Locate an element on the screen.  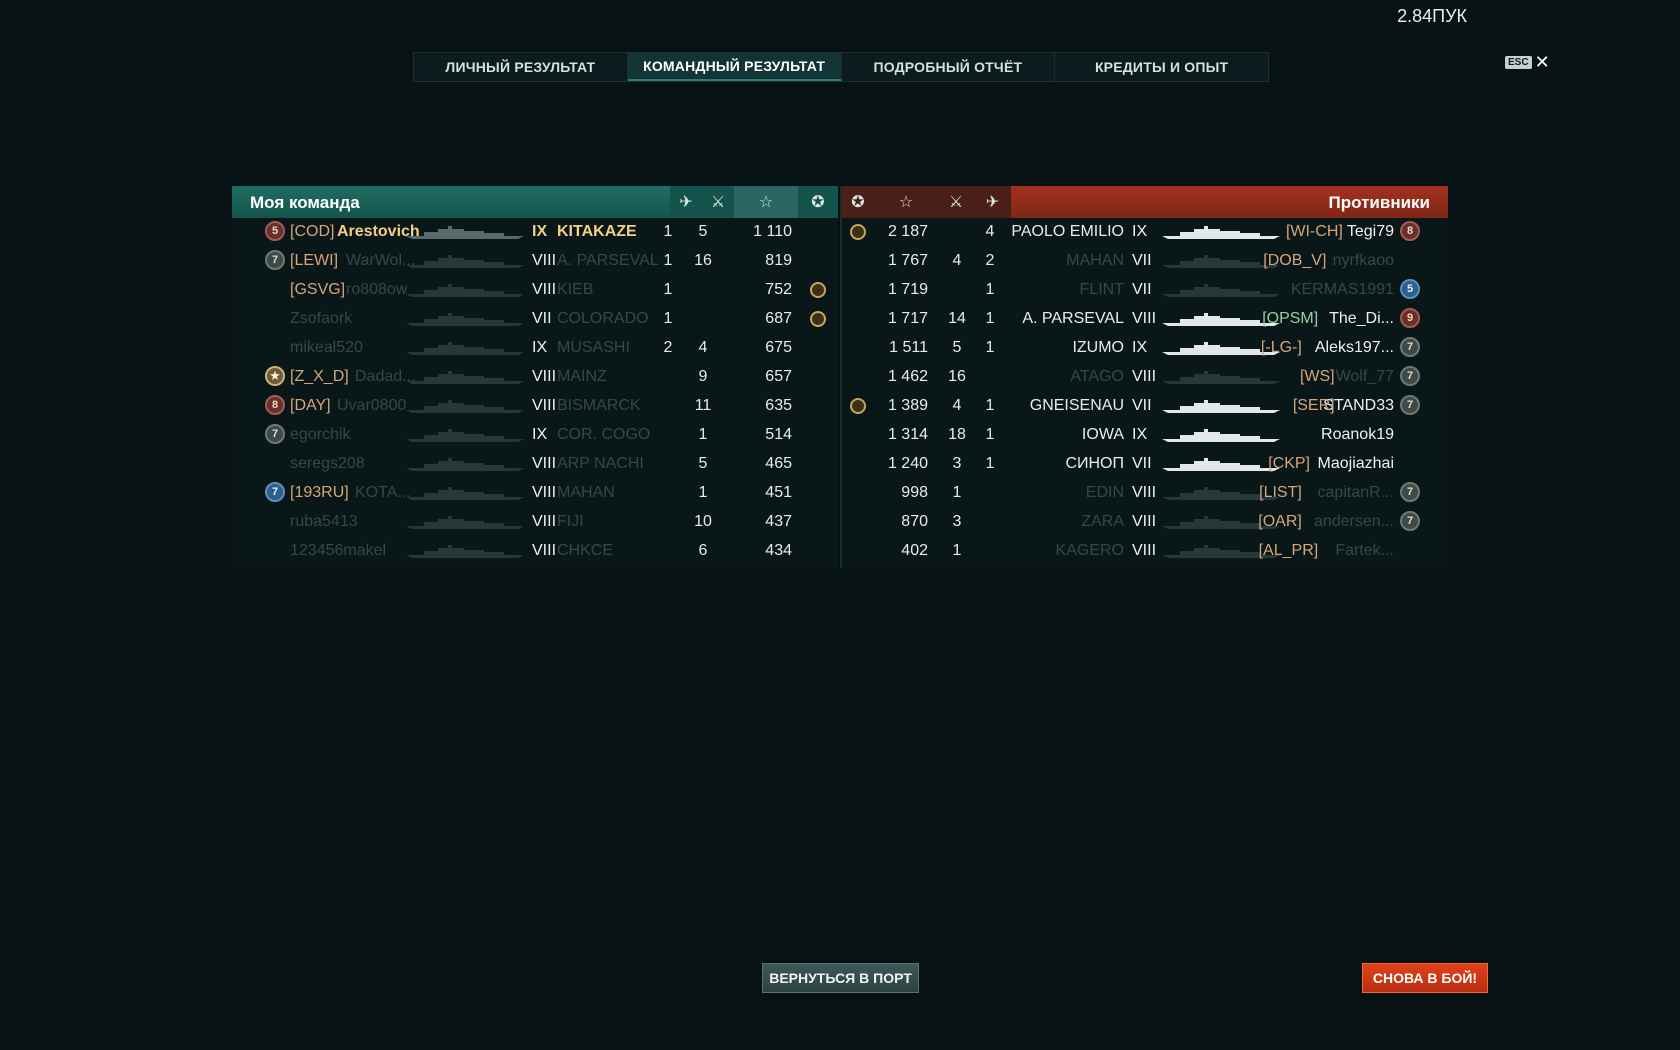
enemy-team-row: 1 314 18 1 IOWA IX Roanok19 is located at coordinates (840, 435).